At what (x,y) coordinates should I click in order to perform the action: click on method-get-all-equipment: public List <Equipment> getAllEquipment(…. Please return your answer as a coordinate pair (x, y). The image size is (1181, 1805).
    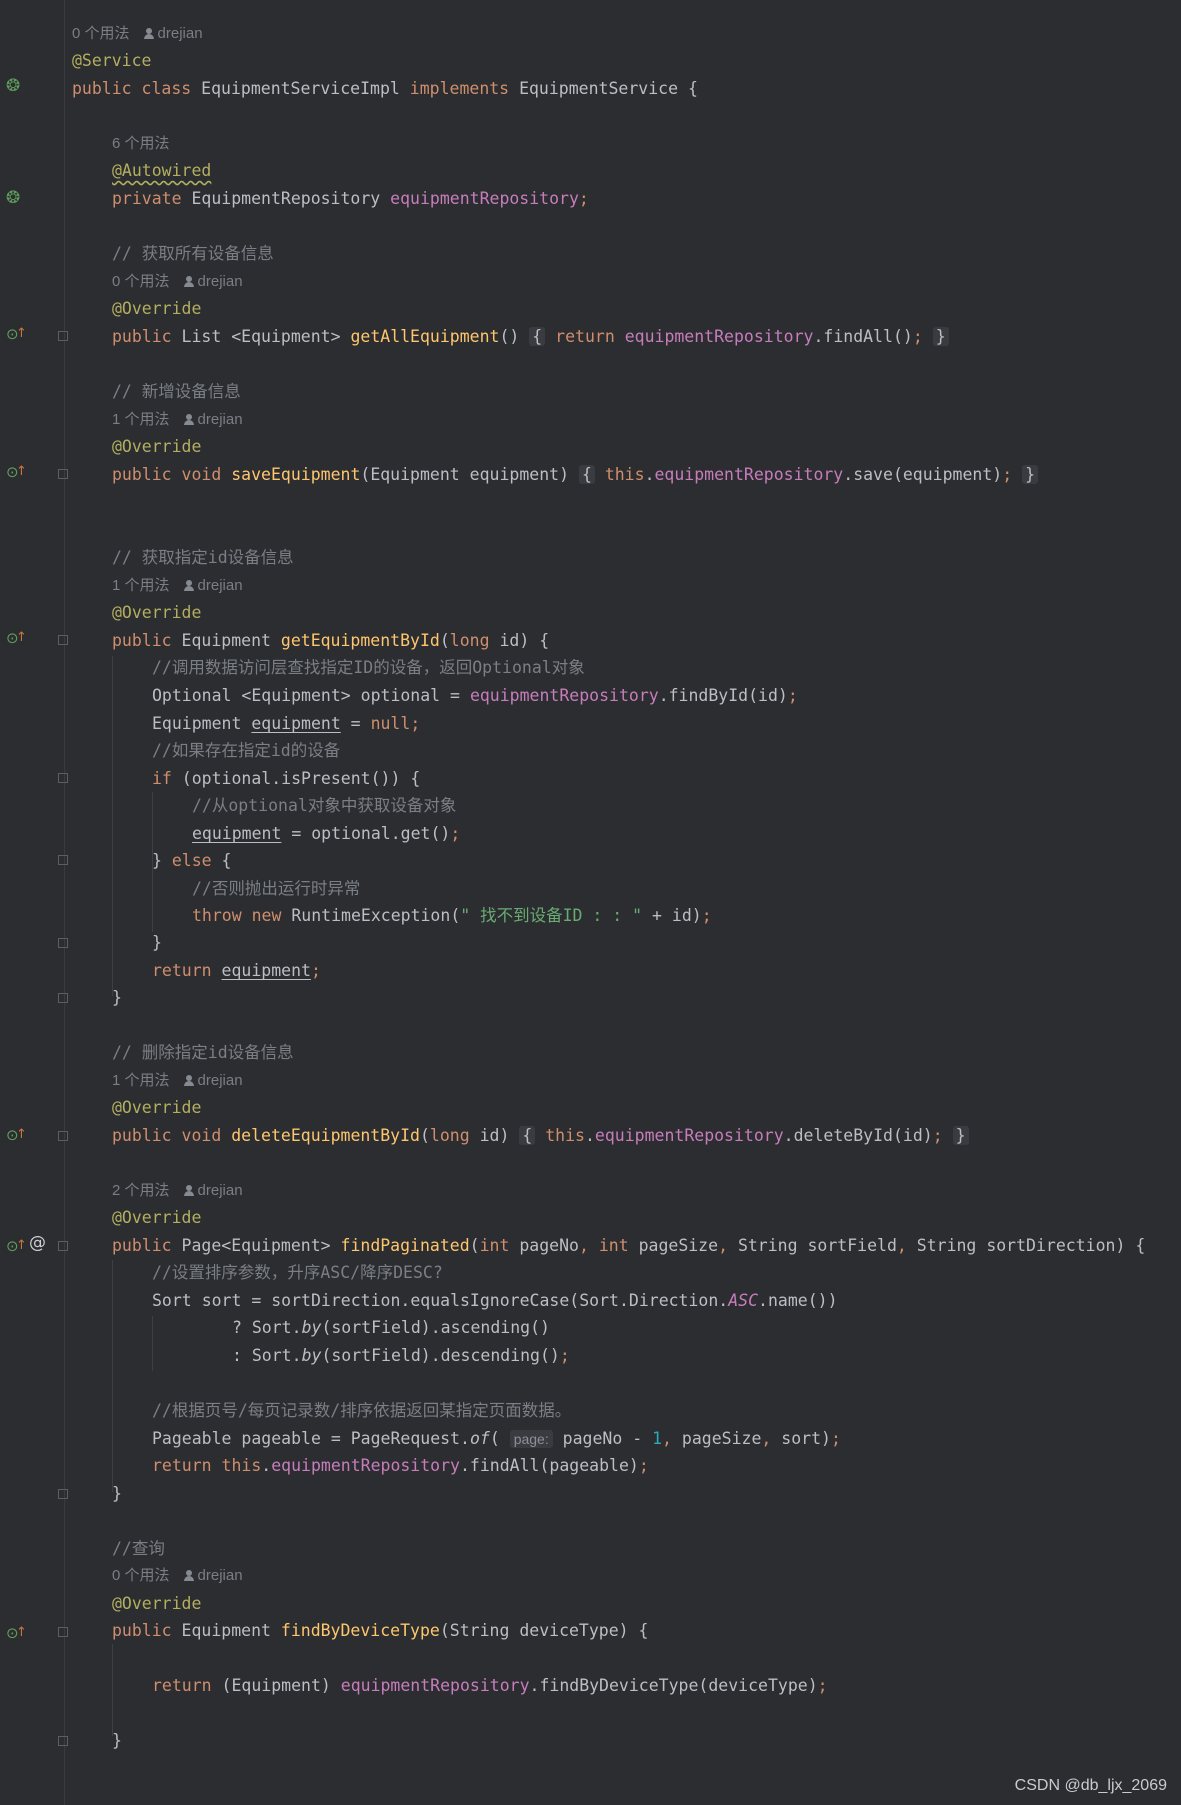
    Looking at the image, I should click on (530, 336).